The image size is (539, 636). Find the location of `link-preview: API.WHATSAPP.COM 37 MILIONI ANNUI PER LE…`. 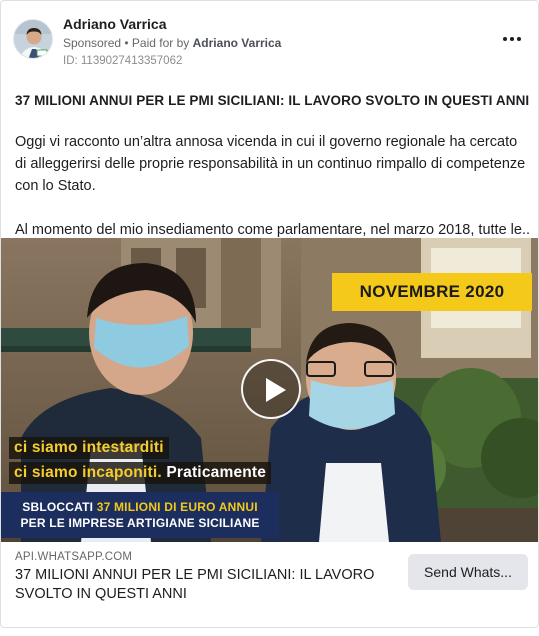

link-preview: API.WHATSAPP.COM 37 MILIONI ANNUI PER LE… is located at coordinates (269, 575).